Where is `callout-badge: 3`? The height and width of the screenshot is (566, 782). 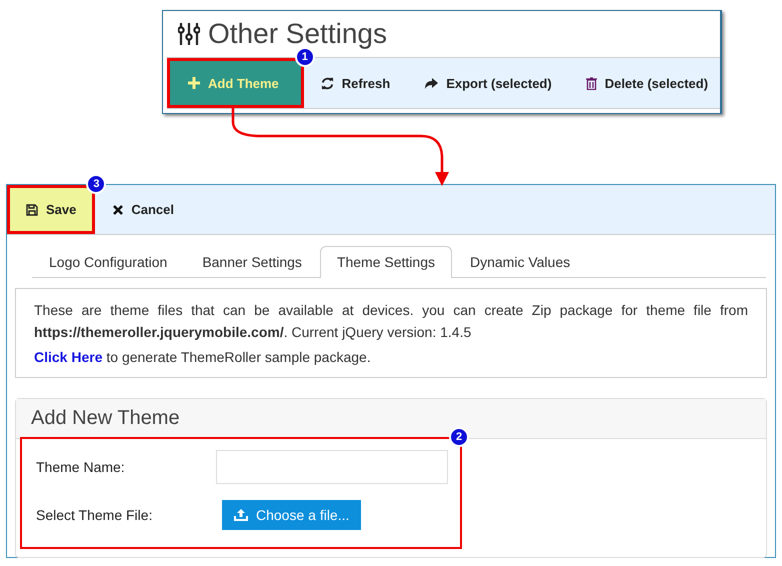
callout-badge: 3 is located at coordinates (96, 184).